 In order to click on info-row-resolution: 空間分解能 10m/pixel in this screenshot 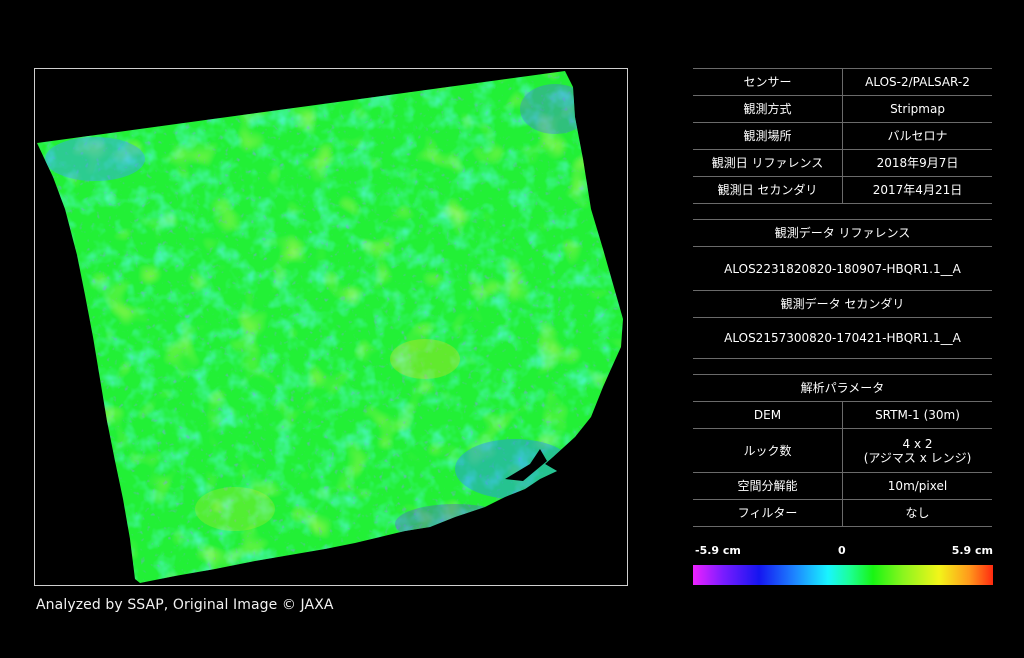, I will do `click(842, 486)`.